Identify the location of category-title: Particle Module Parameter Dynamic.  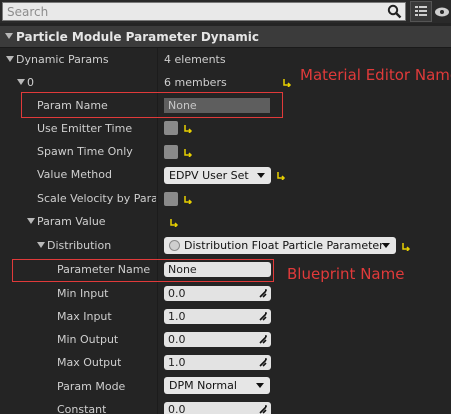
(137, 37).